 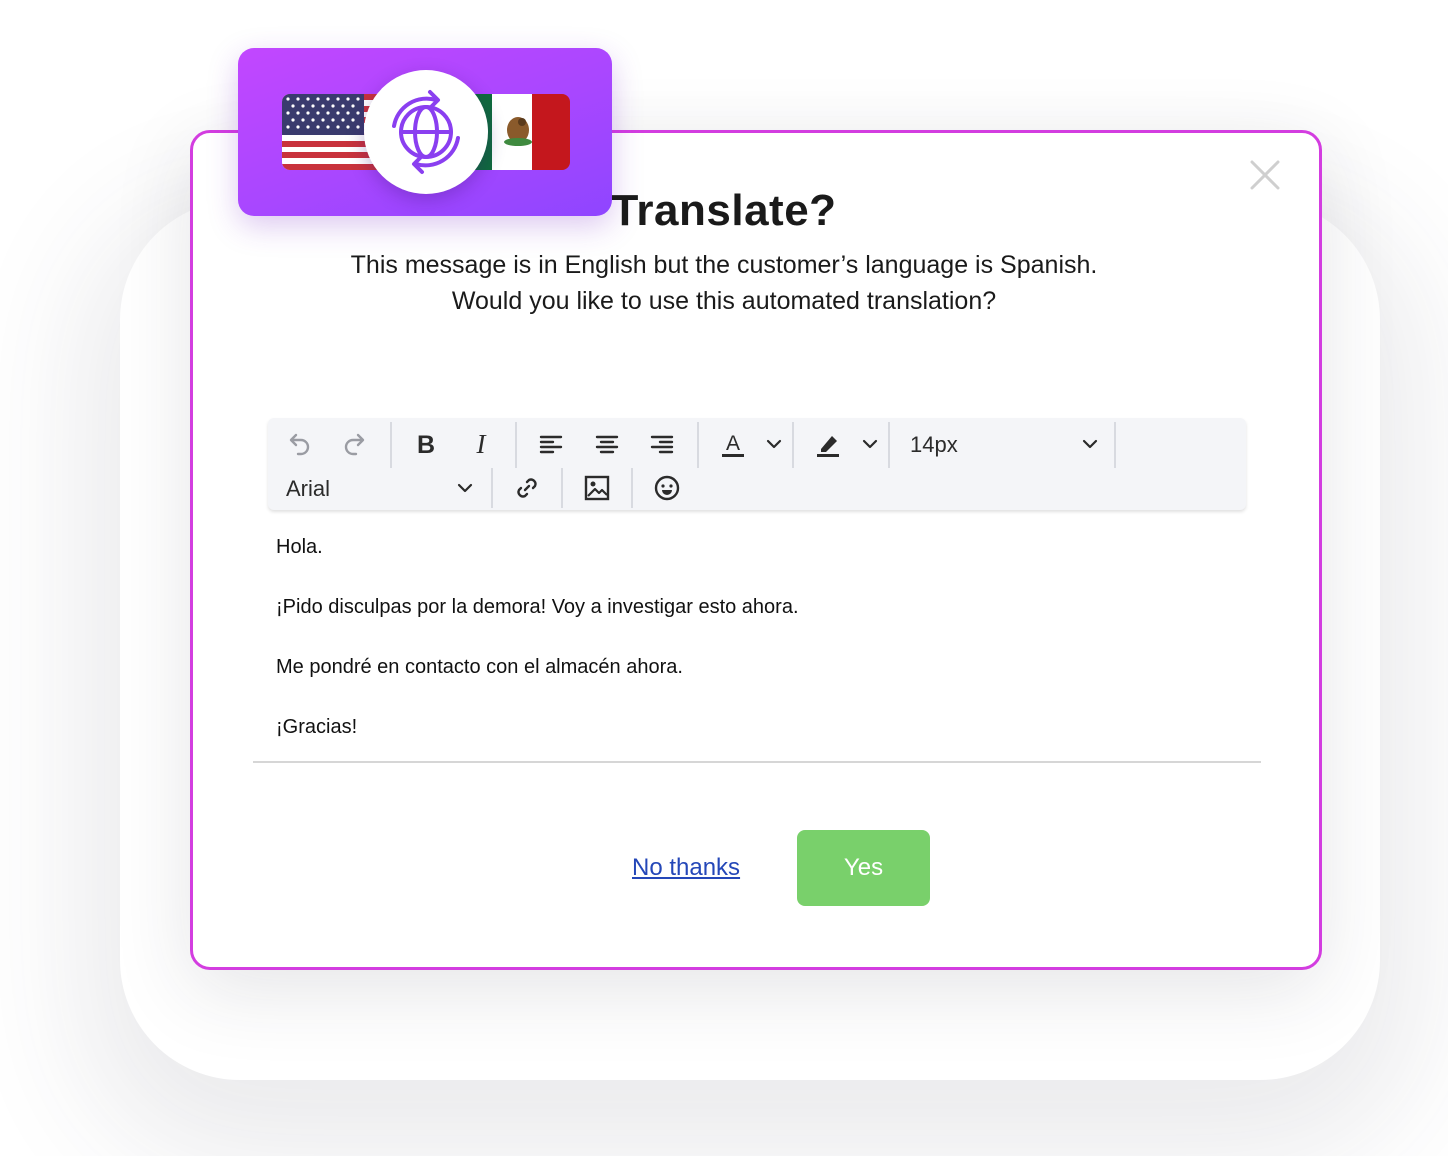 What do you see at coordinates (863, 868) in the screenshot?
I see `yes-button: Yes` at bounding box center [863, 868].